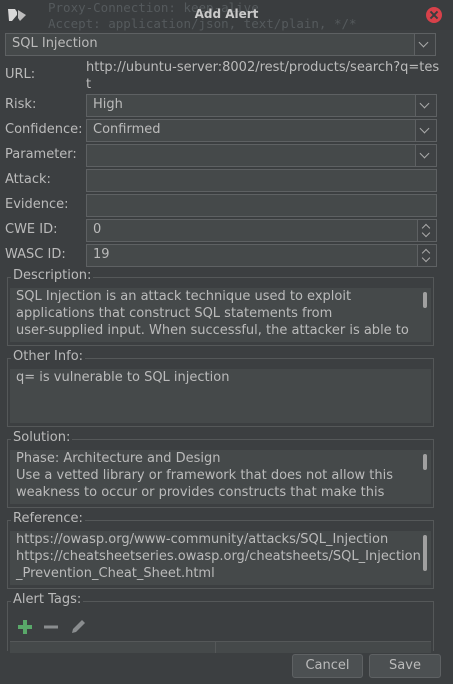 This screenshot has width=453, height=684. Describe the element at coordinates (41, 154) in the screenshot. I see `parameter-label: Parameter:` at that location.